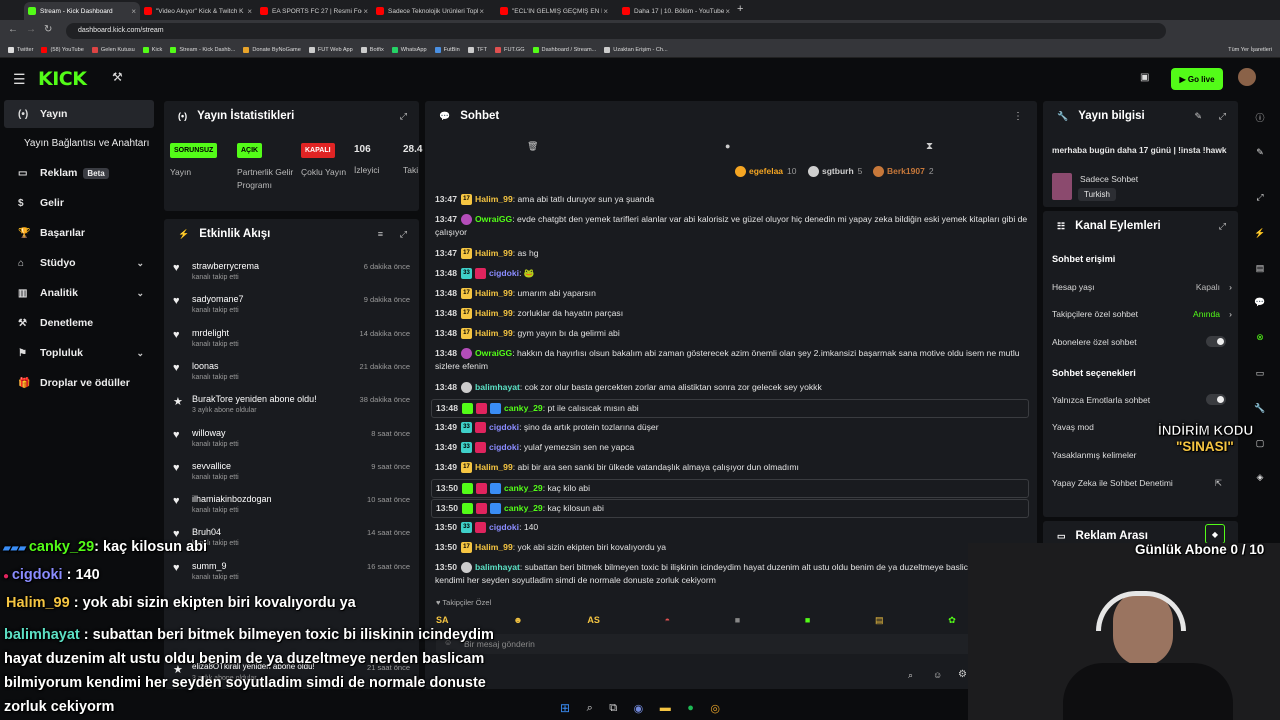 The image size is (1280, 720). I want to click on bookmark: Kick, so click(152, 49).